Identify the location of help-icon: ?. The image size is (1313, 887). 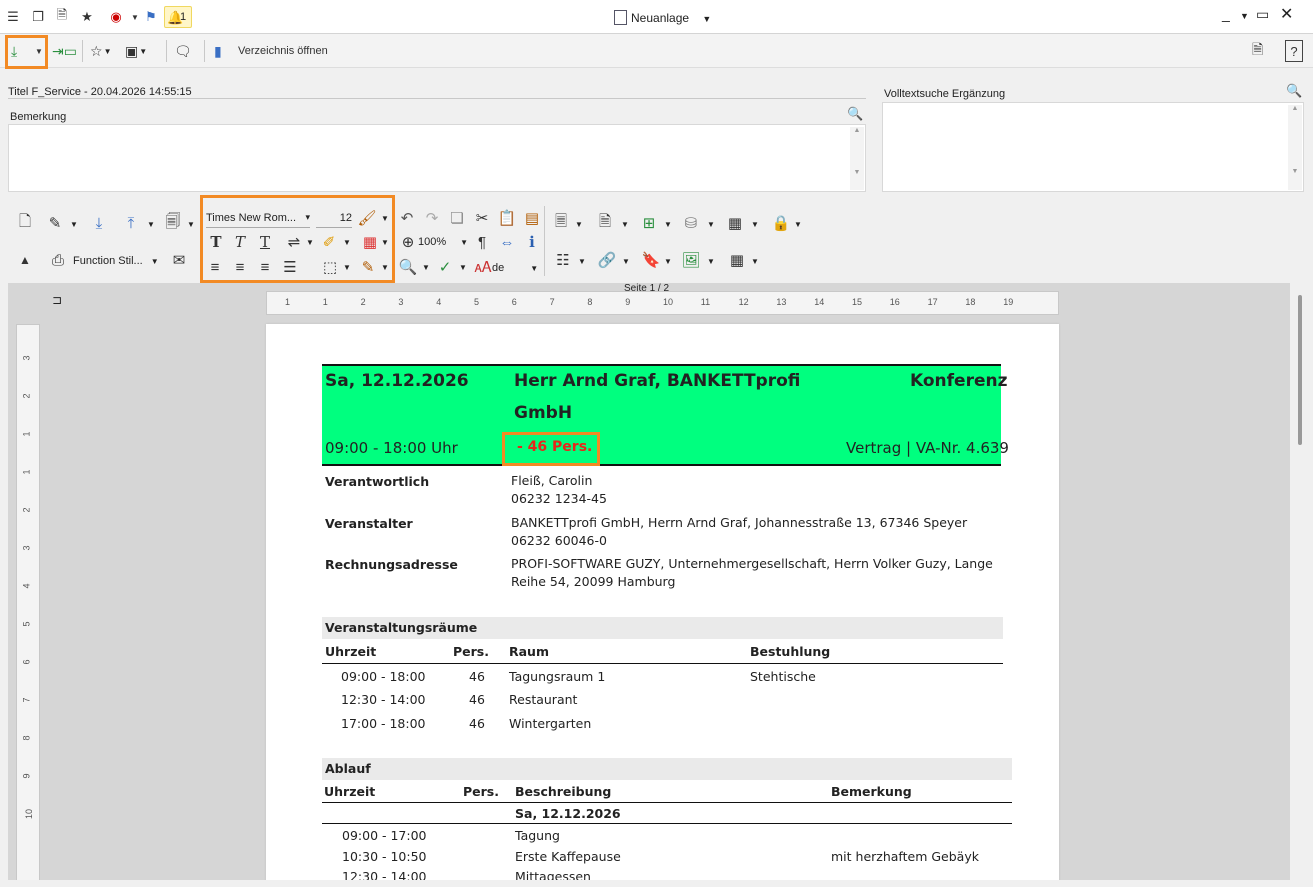
(1294, 51).